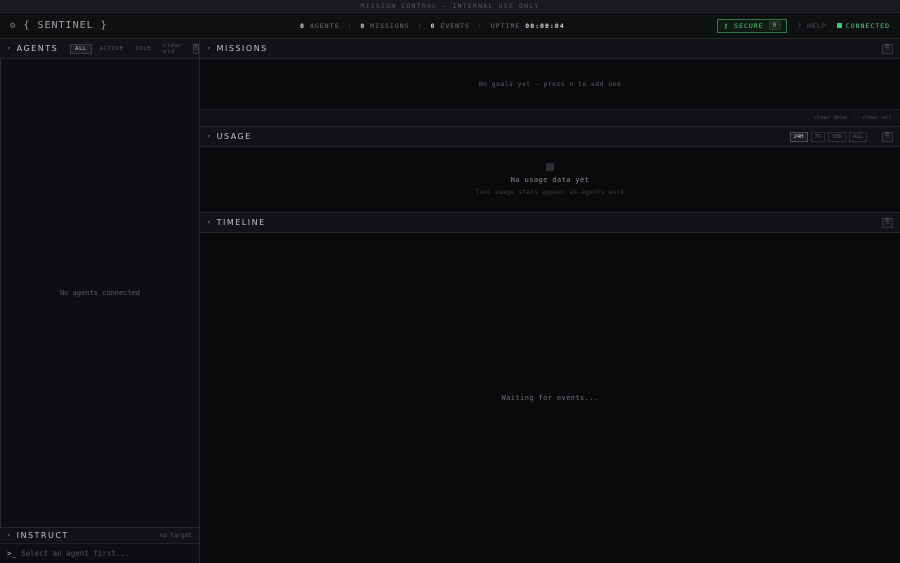 This screenshot has height=563, width=900. I want to click on usage-header: ▾ USAGE 24H 7D 30D ALL ⎘, so click(550, 137).